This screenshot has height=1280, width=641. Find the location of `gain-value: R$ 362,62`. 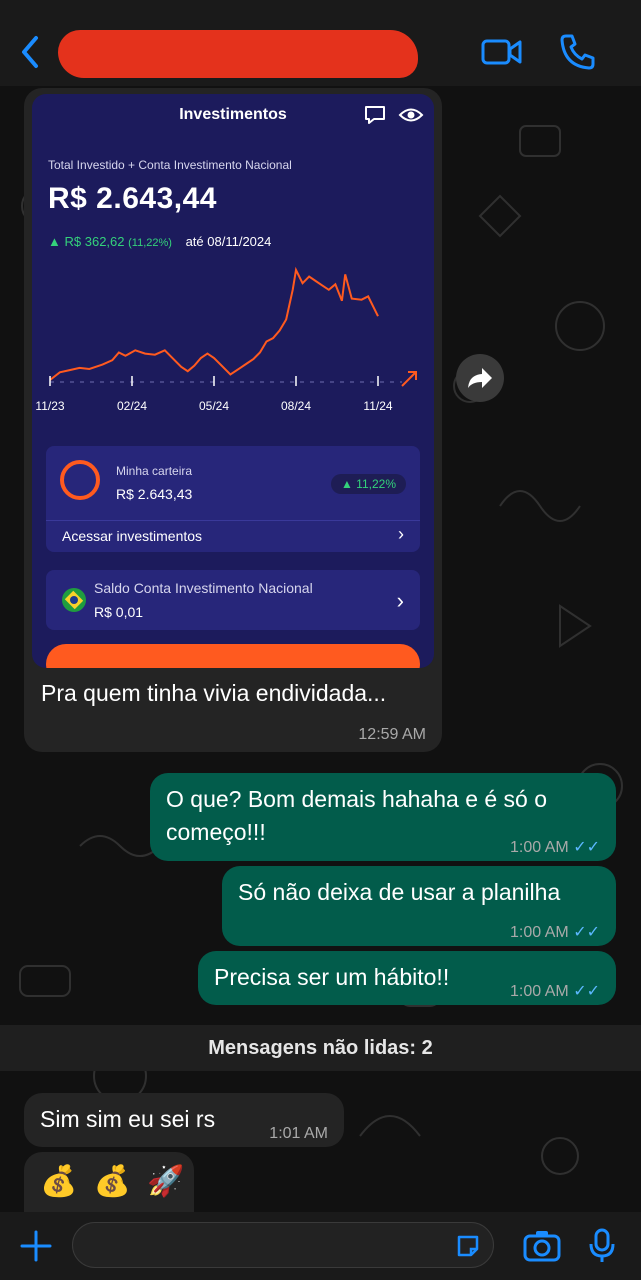

gain-value: R$ 362,62 is located at coordinates (94, 241).